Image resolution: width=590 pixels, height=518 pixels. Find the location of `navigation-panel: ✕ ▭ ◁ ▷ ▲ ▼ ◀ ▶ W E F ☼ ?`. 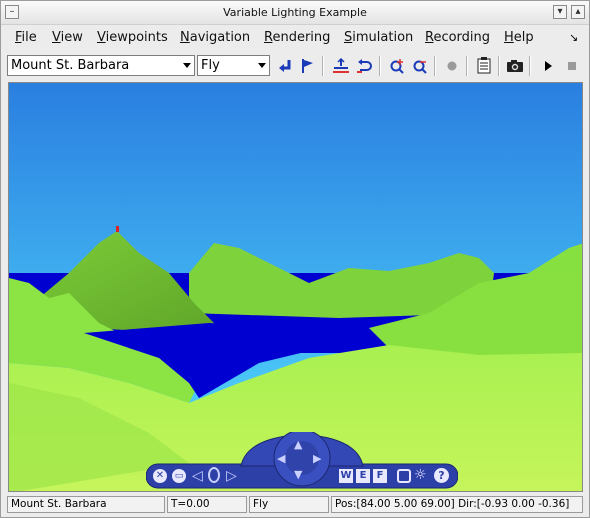

navigation-panel: ✕ ▭ ◁ ▷ ▲ ▼ ◀ ▶ W E F ☼ ? is located at coordinates (302, 459).